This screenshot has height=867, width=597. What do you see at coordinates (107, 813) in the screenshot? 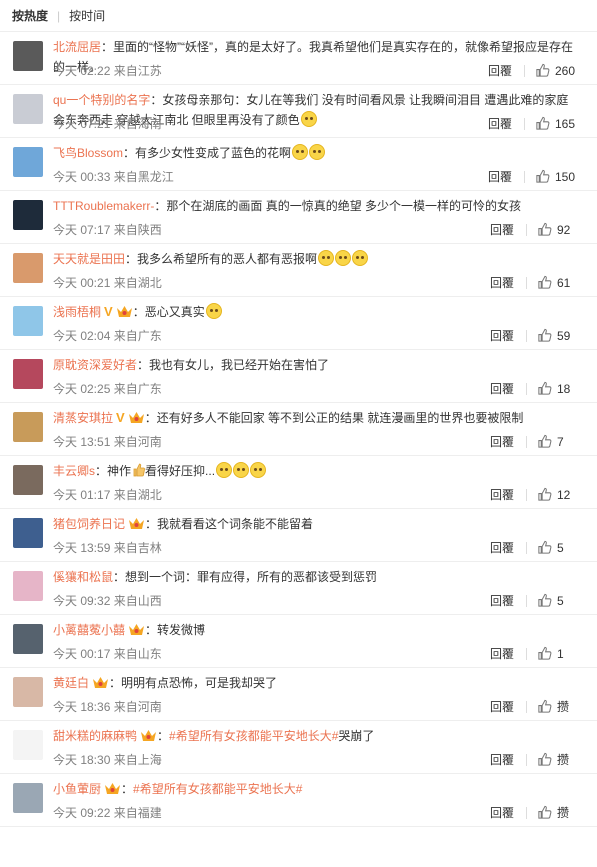
I see `comment-meta: 今天 09:22 来自福建` at bounding box center [107, 813].